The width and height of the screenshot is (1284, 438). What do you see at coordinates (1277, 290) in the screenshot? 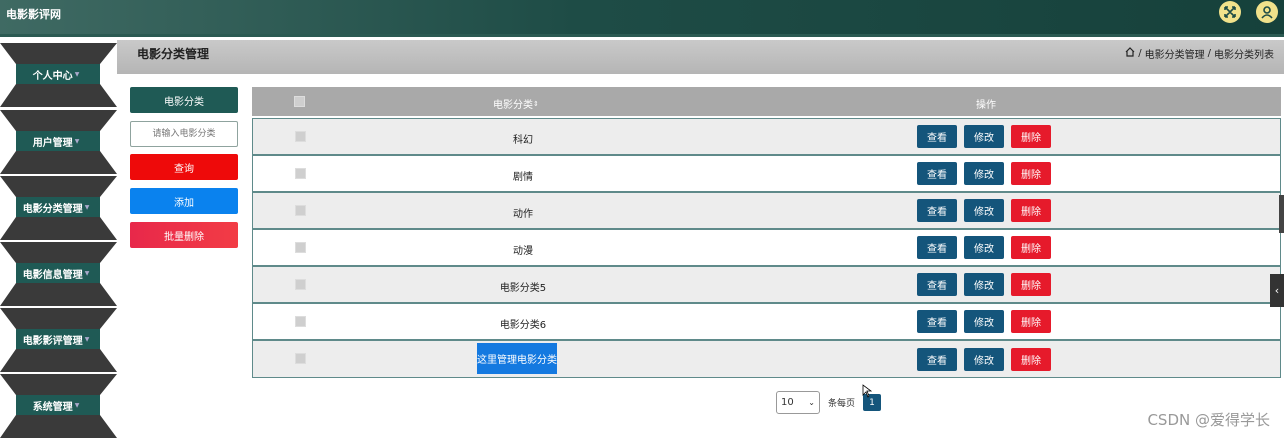
I see `collapse-panel-icon: ‹` at bounding box center [1277, 290].